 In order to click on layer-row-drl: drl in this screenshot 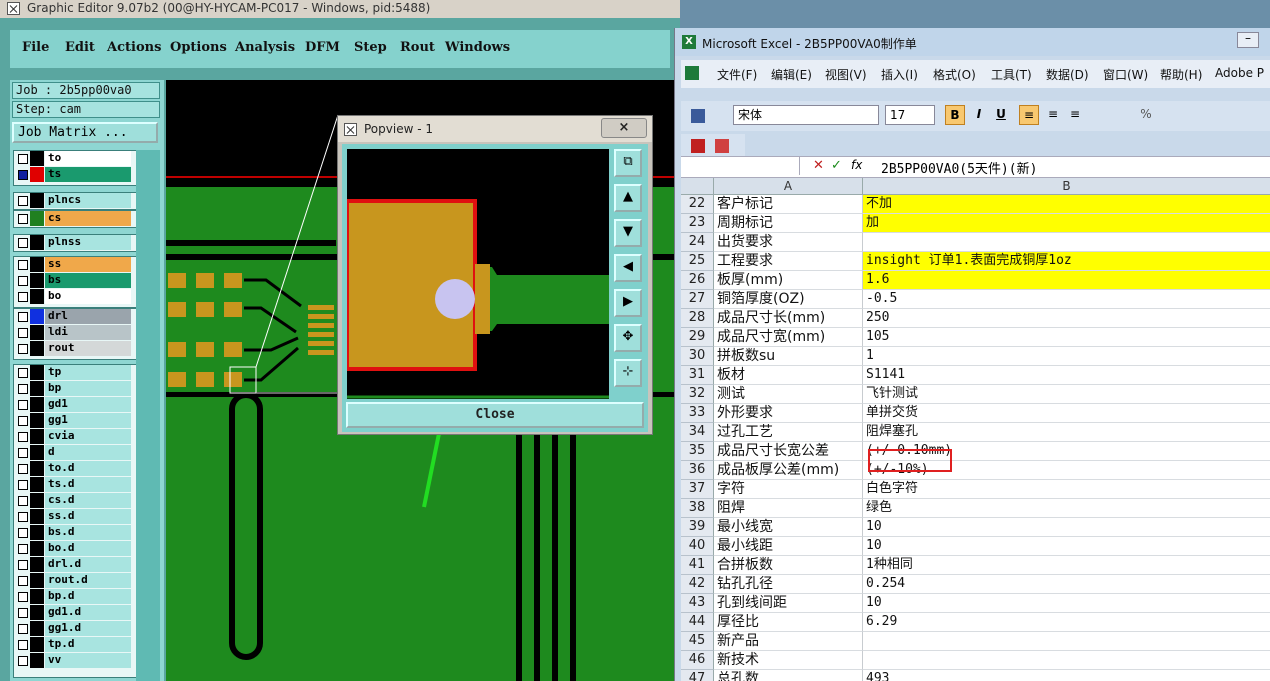, I will do `click(74, 316)`.